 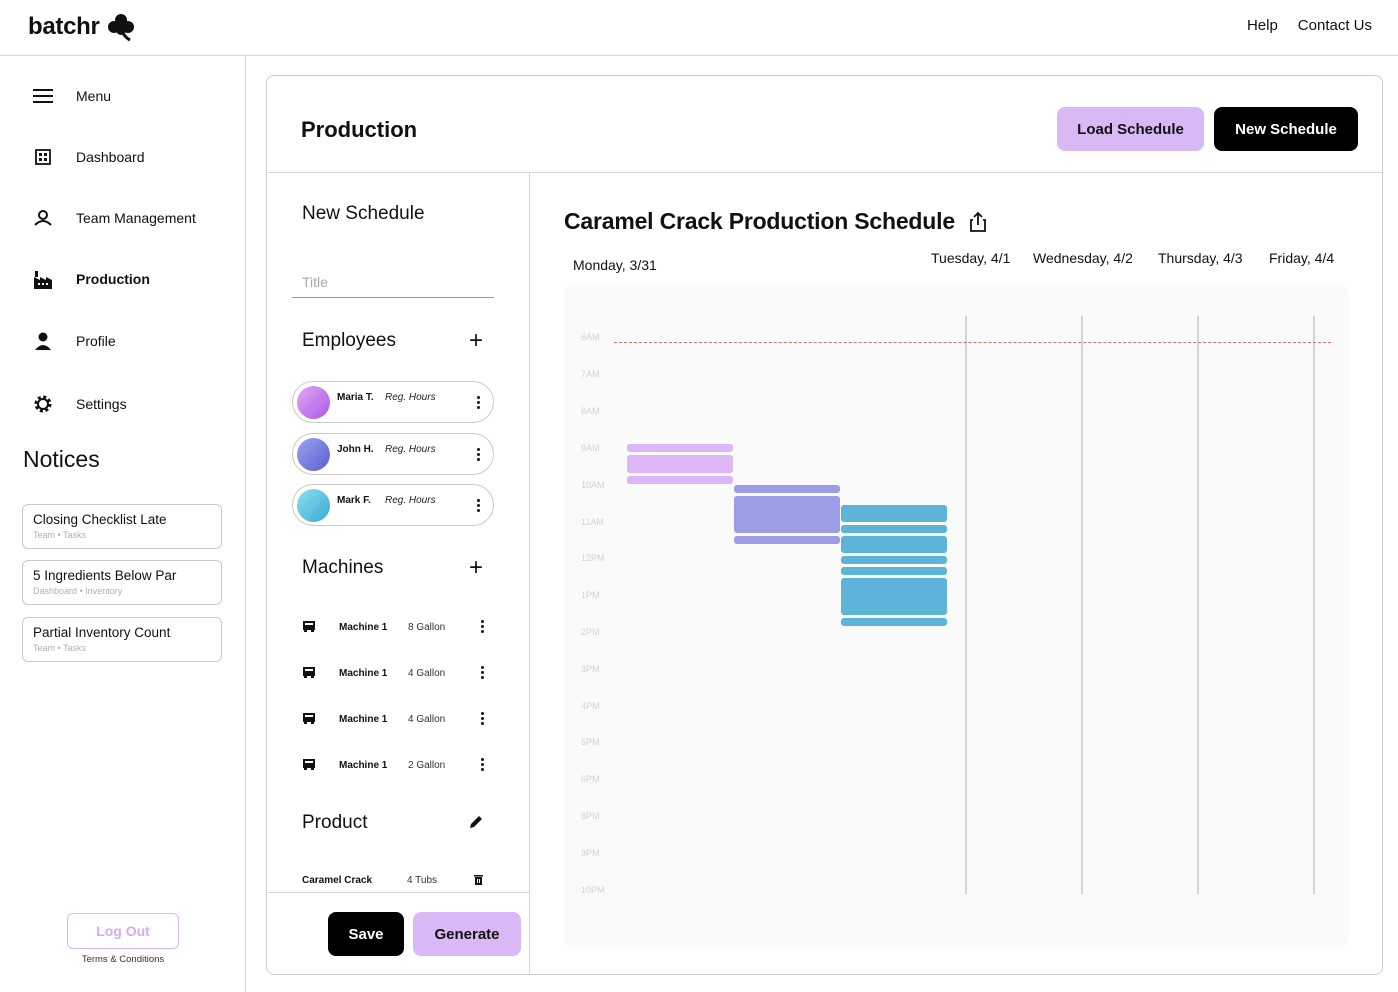 I want to click on notice-card: Partial Inventory Count Team • Tasks, so click(x=122, y=639).